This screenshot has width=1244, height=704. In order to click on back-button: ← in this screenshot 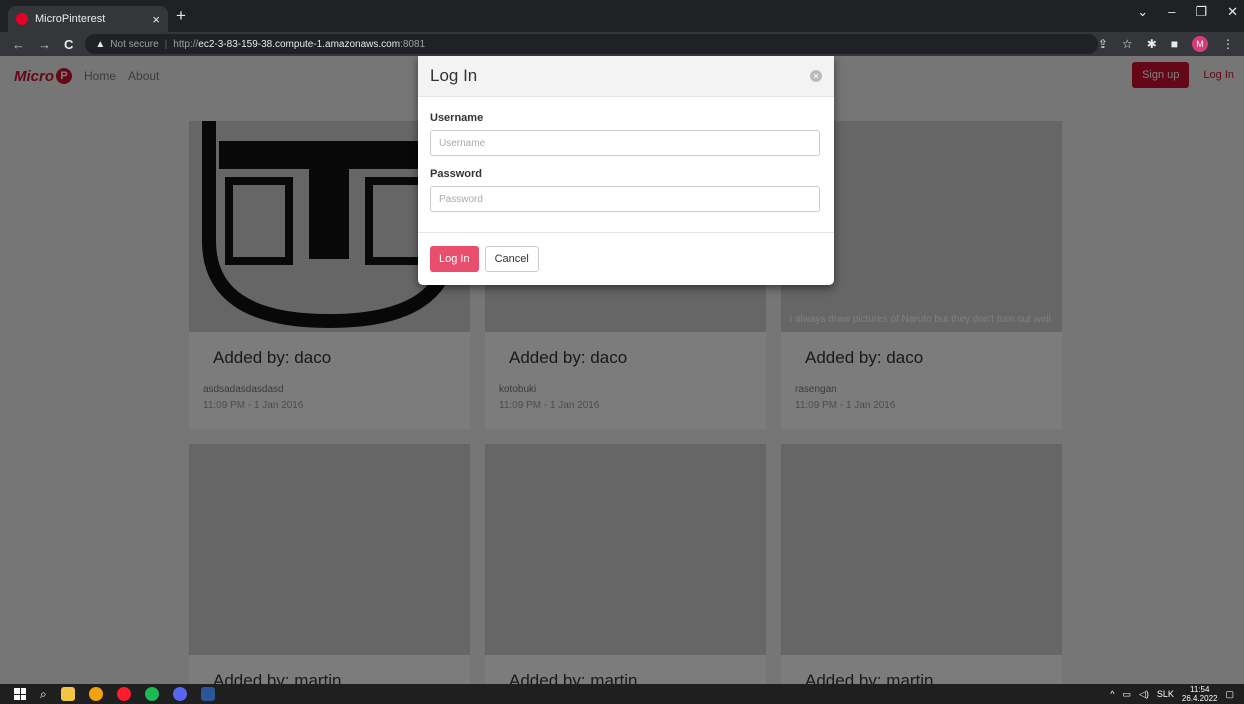, I will do `click(18, 44)`.